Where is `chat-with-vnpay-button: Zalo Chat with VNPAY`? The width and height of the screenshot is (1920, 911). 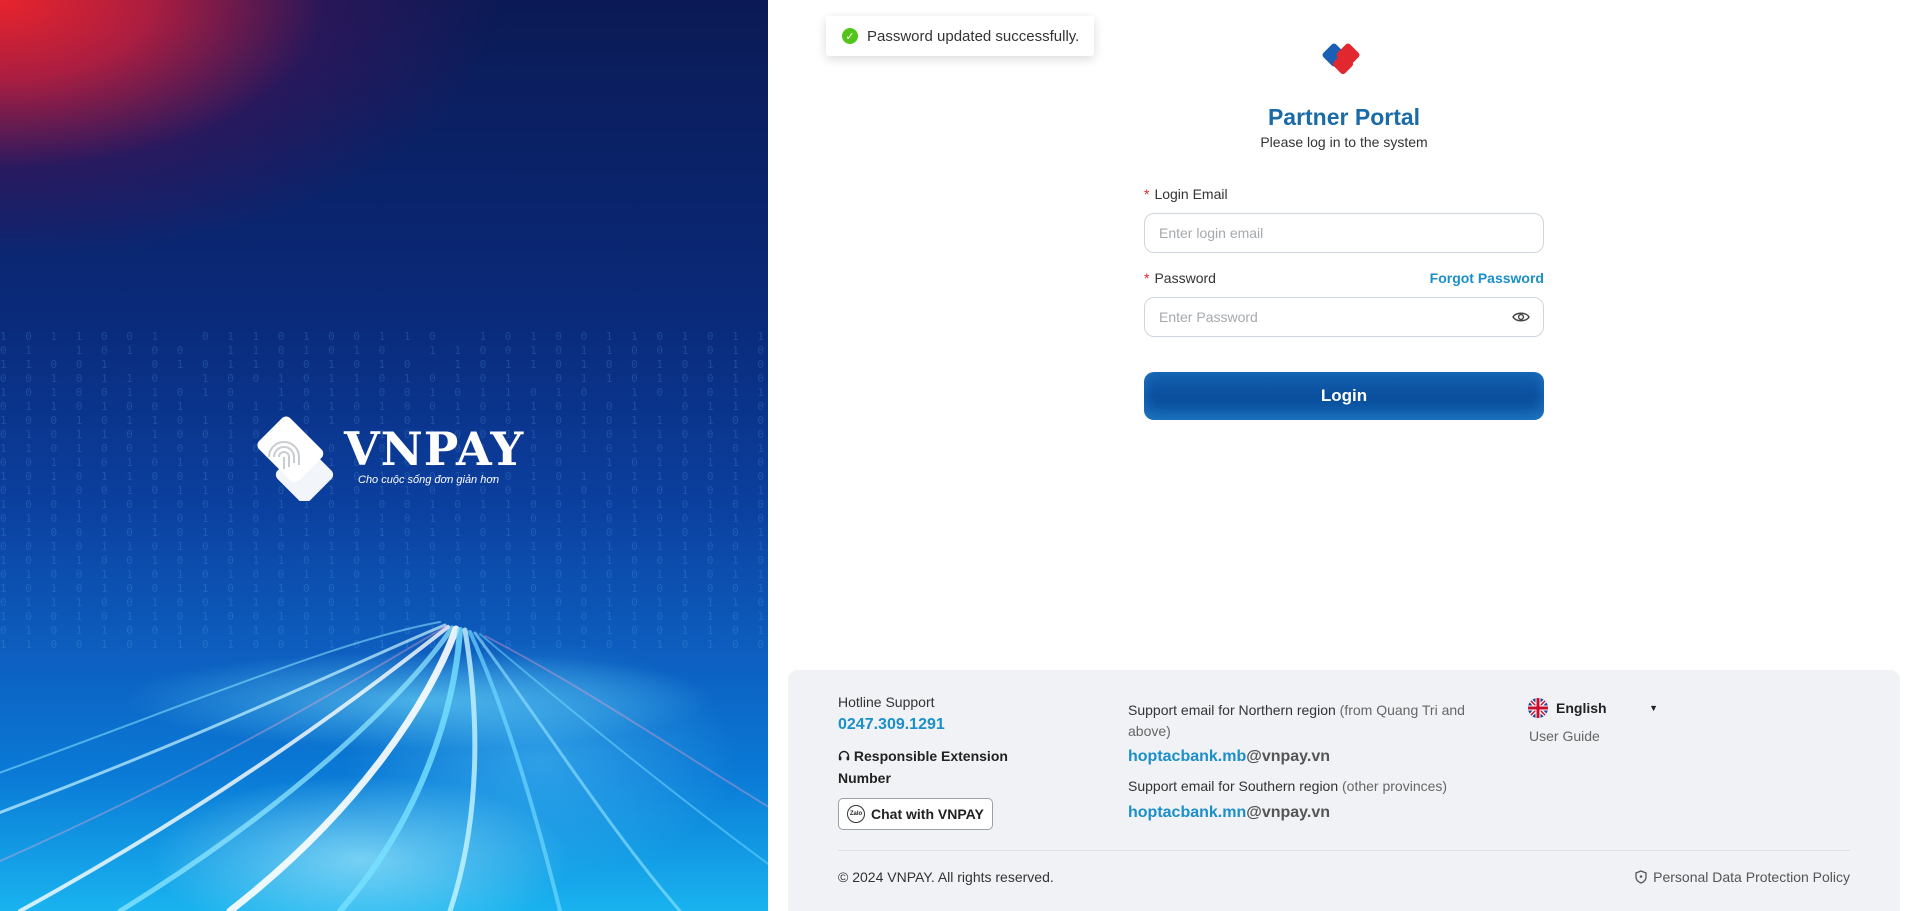 chat-with-vnpay-button: Zalo Chat with VNPAY is located at coordinates (915, 814).